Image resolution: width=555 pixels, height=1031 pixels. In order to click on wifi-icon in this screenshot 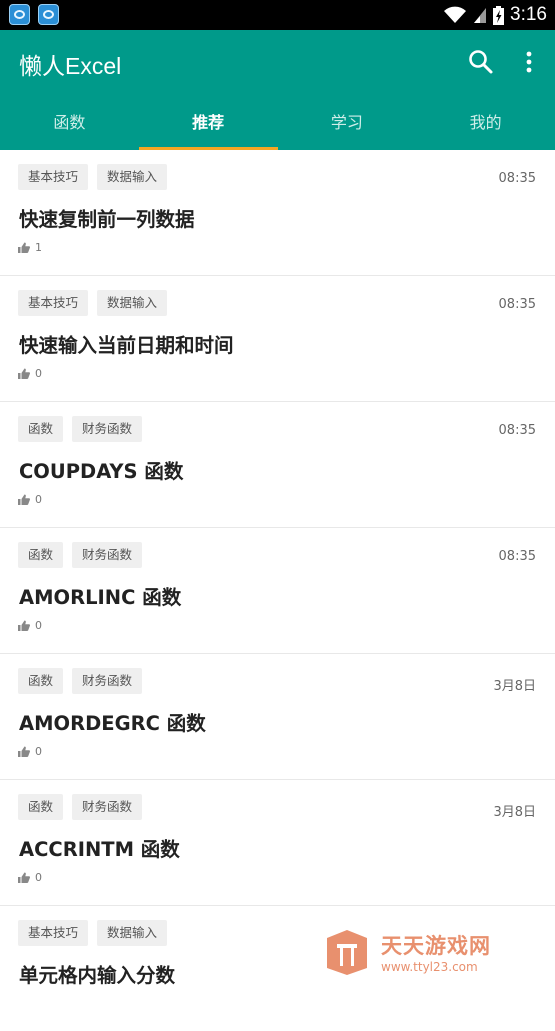, I will do `click(455, 14)`.